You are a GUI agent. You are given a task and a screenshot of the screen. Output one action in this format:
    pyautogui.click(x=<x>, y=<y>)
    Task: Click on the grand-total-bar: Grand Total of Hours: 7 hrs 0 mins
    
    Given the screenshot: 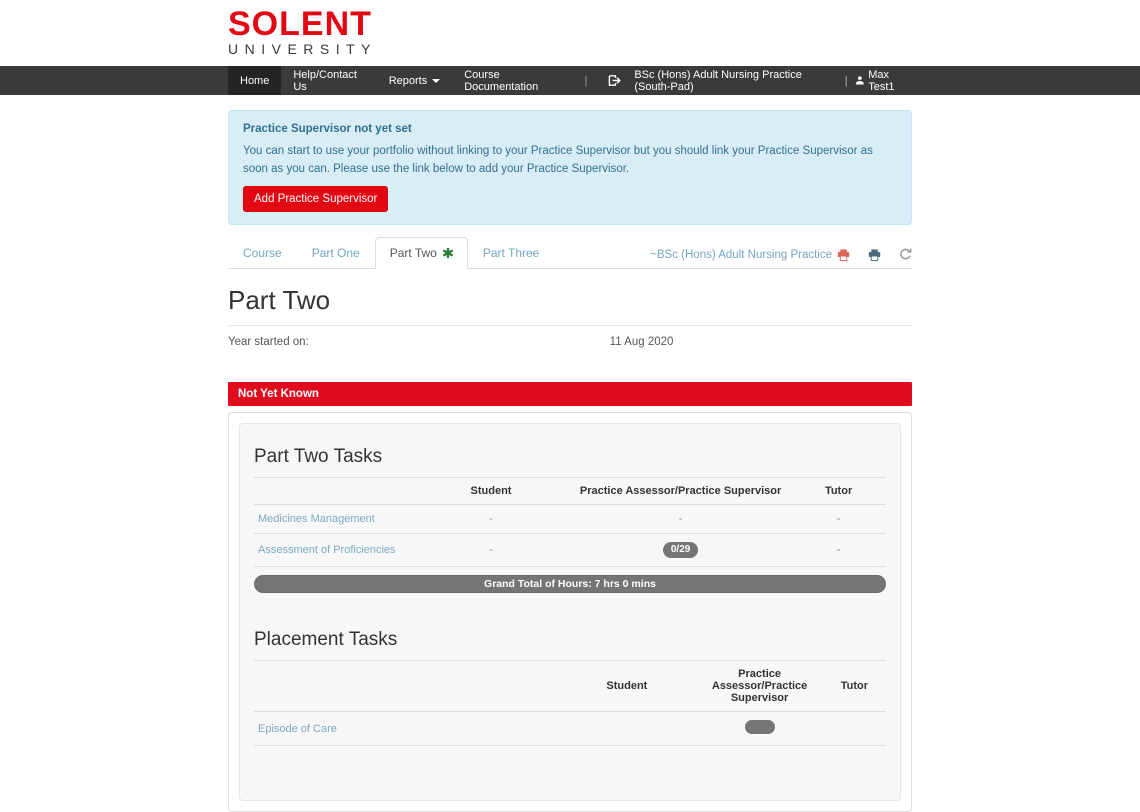 What is the action you would take?
    pyautogui.click(x=570, y=584)
    